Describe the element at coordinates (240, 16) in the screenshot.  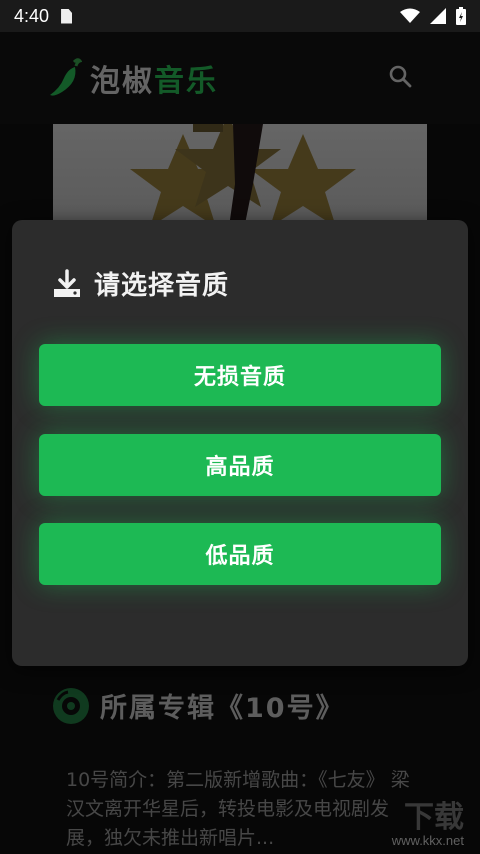
I see `status-bar: 4:40` at that location.